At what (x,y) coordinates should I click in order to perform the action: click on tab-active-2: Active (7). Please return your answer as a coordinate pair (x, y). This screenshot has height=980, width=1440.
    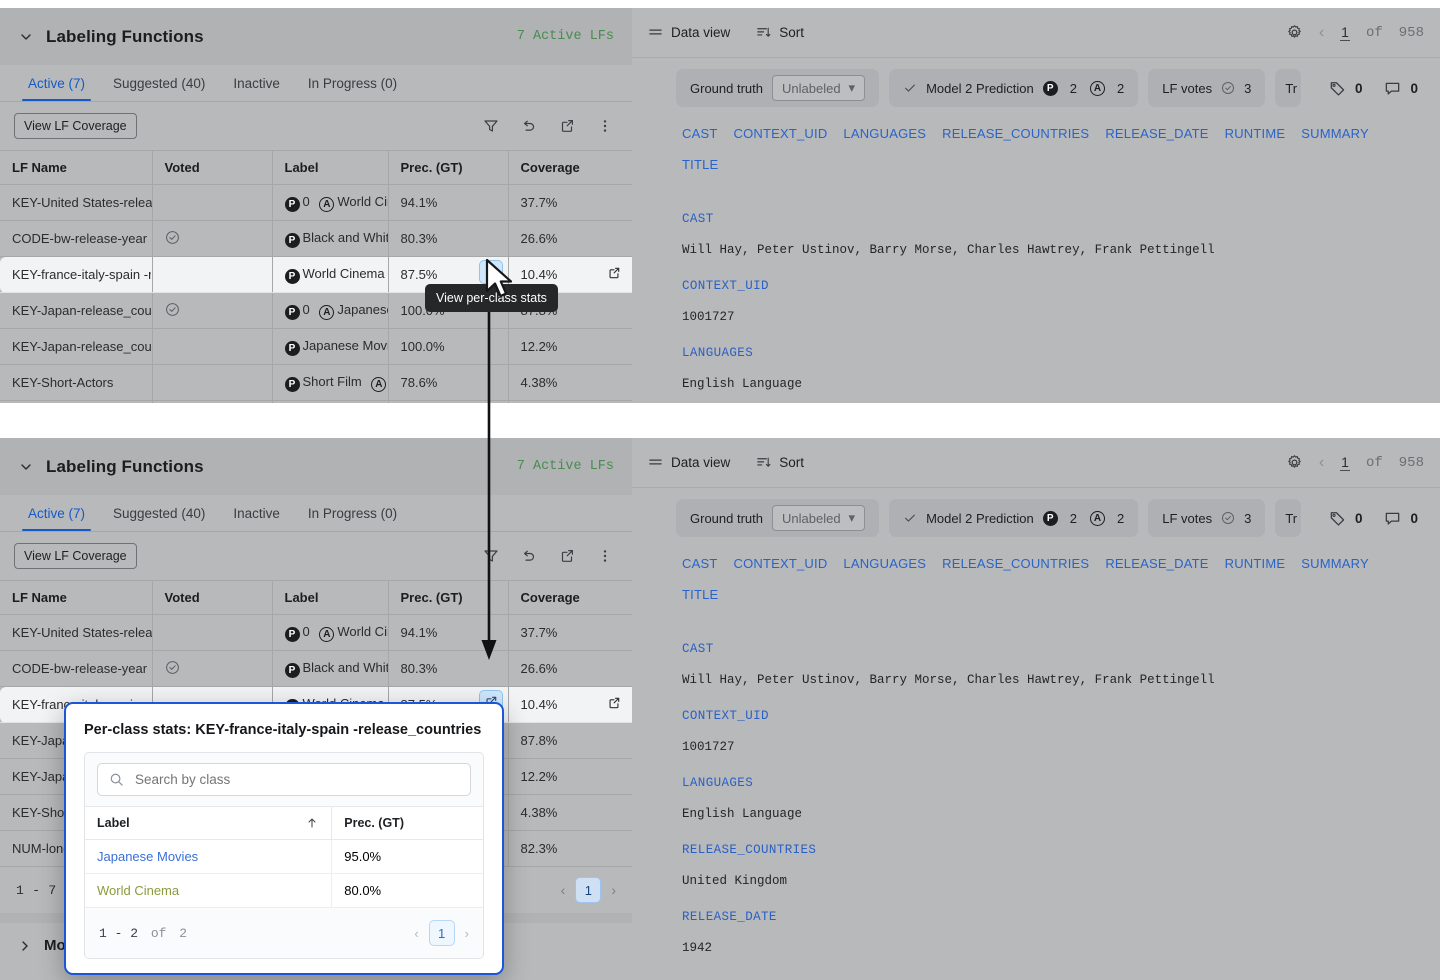
    Looking at the image, I should click on (56, 518).